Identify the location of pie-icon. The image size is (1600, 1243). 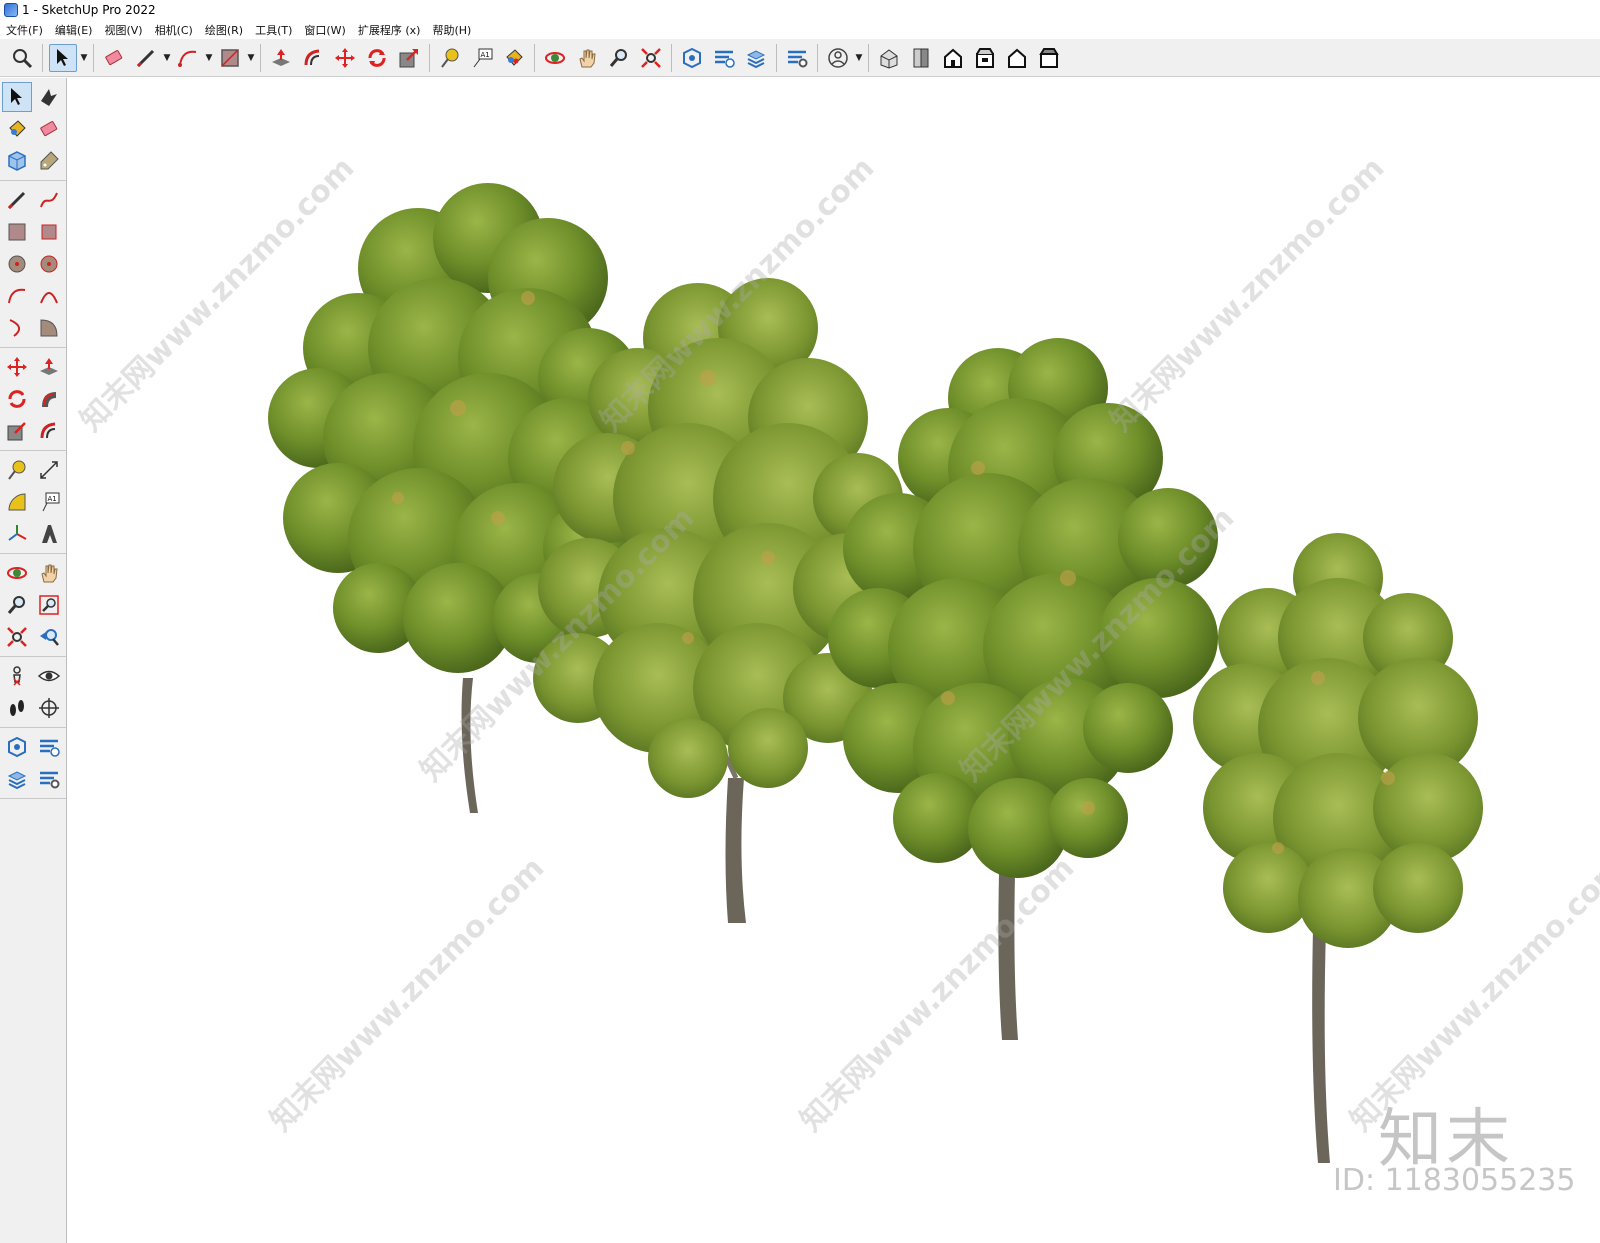
(49, 328).